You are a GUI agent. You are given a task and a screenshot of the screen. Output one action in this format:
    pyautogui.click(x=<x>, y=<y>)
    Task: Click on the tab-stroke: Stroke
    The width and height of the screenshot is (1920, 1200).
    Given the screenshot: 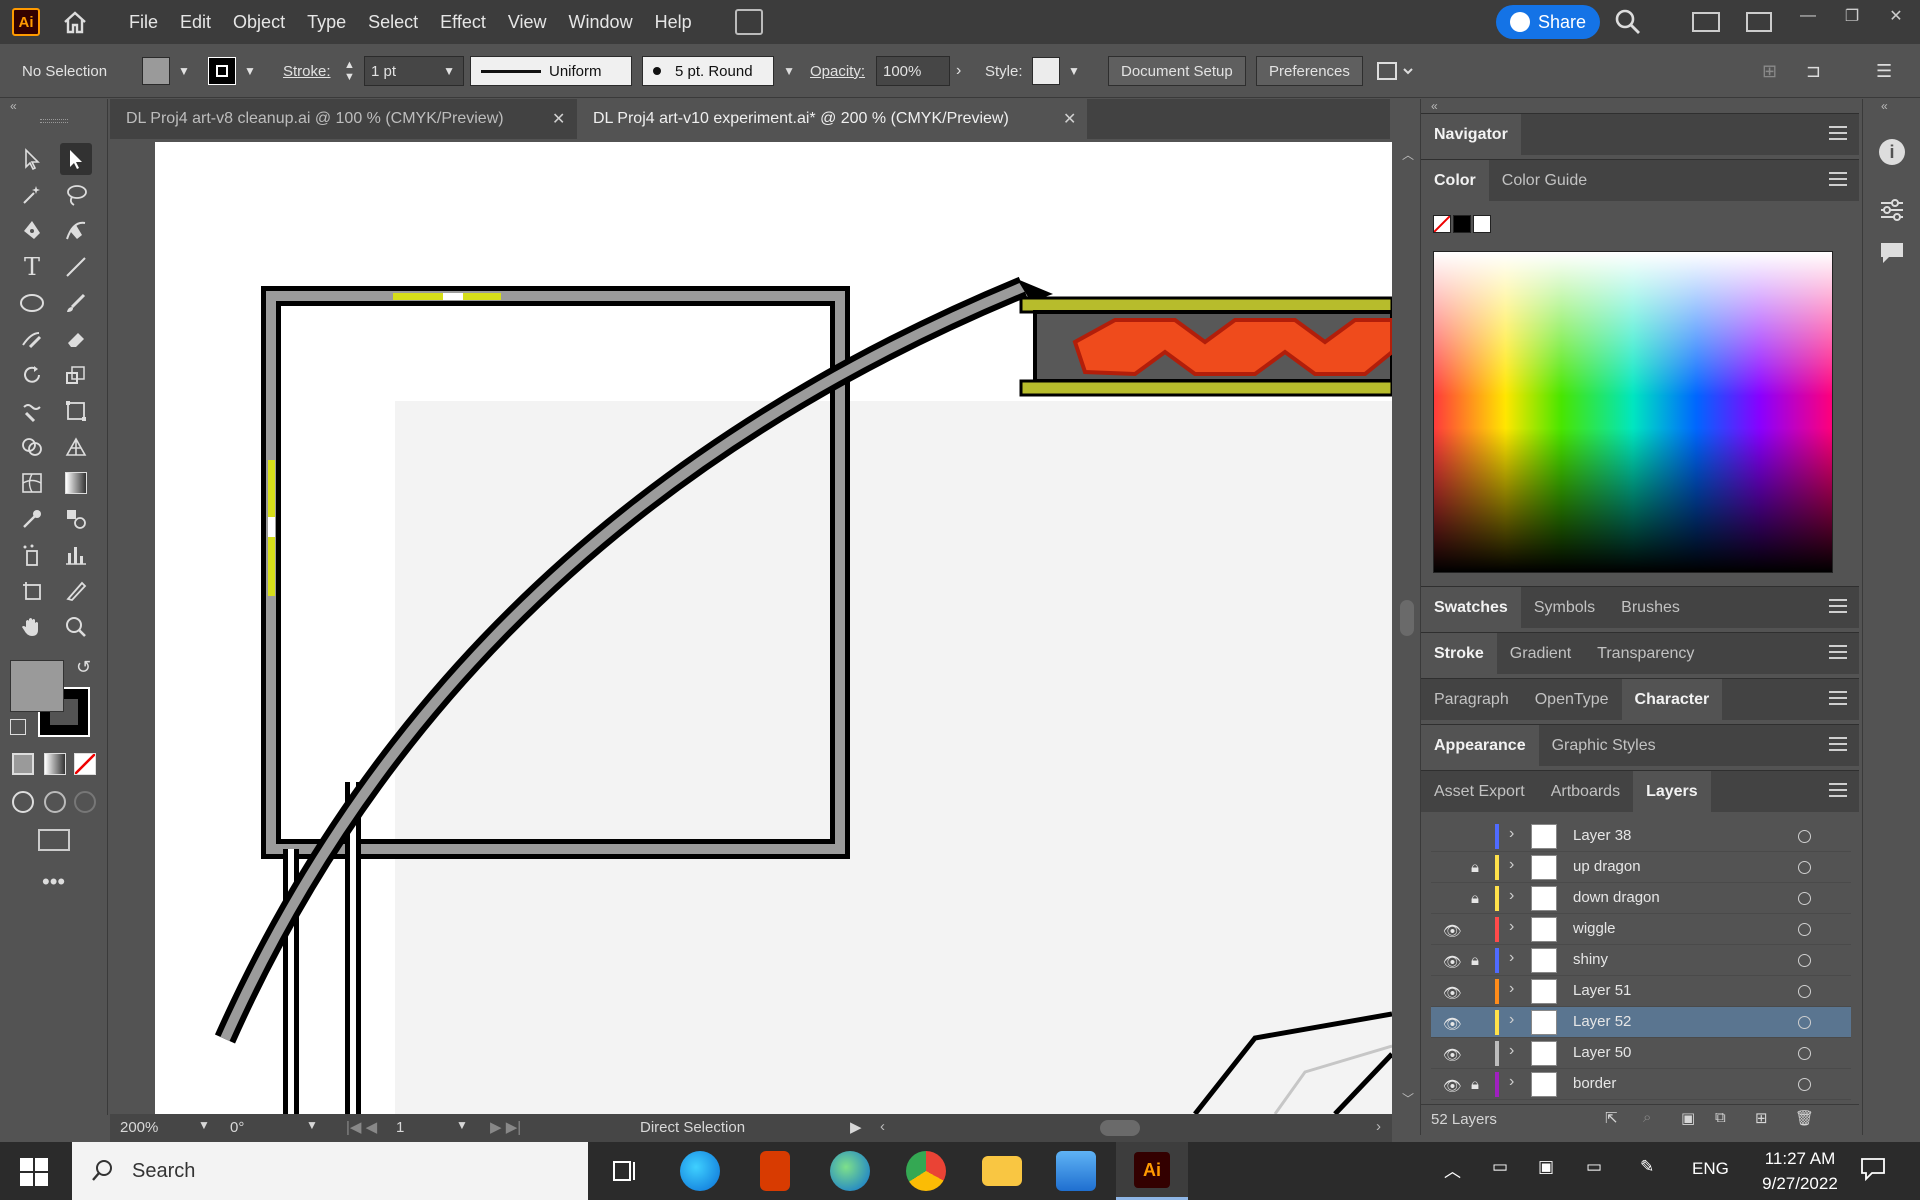 What is the action you would take?
    pyautogui.click(x=1459, y=653)
    